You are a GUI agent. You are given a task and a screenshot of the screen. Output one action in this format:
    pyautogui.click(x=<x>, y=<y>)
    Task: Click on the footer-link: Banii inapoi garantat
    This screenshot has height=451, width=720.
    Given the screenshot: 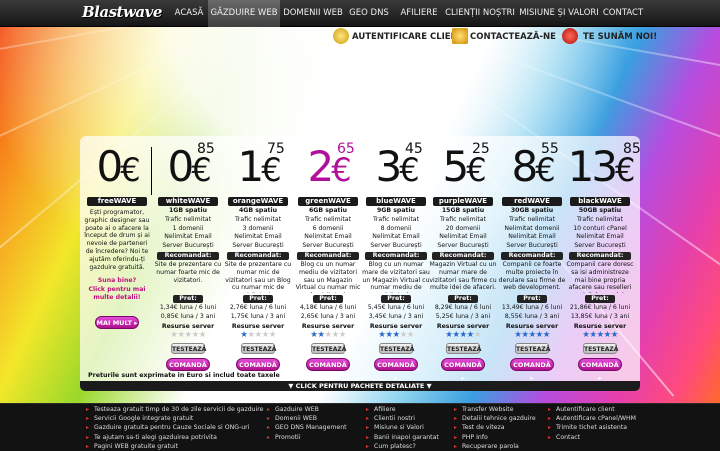 What is the action you would take?
    pyautogui.click(x=402, y=437)
    